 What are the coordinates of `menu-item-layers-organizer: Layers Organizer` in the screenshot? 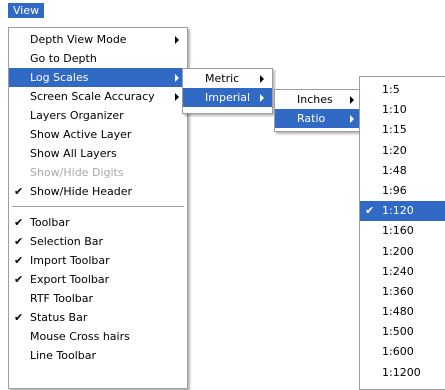 It's located at (98, 115).